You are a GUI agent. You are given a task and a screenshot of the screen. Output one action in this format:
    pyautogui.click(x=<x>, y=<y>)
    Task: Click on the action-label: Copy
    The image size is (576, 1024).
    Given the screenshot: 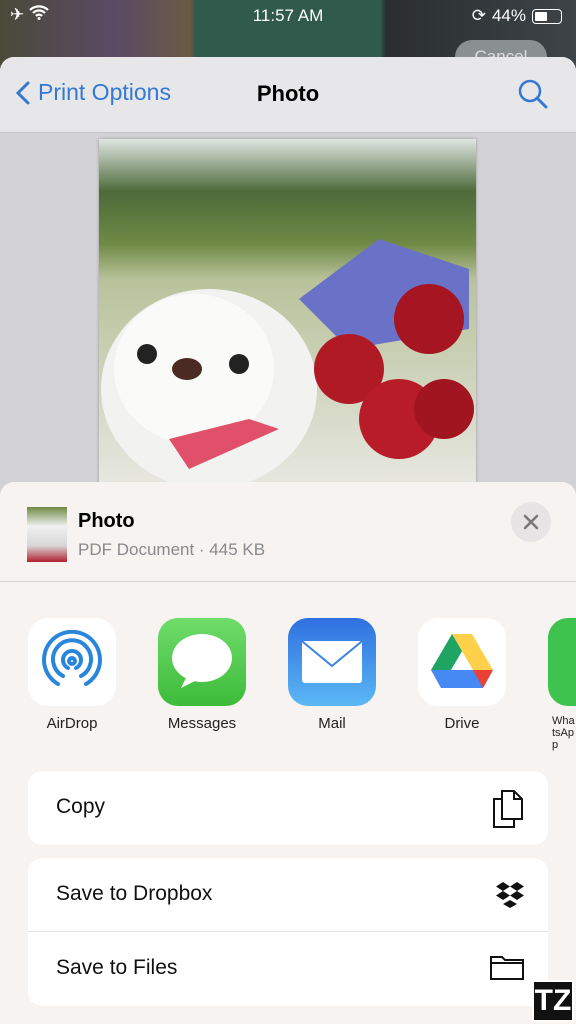 What is the action you would take?
    pyautogui.click(x=81, y=806)
    